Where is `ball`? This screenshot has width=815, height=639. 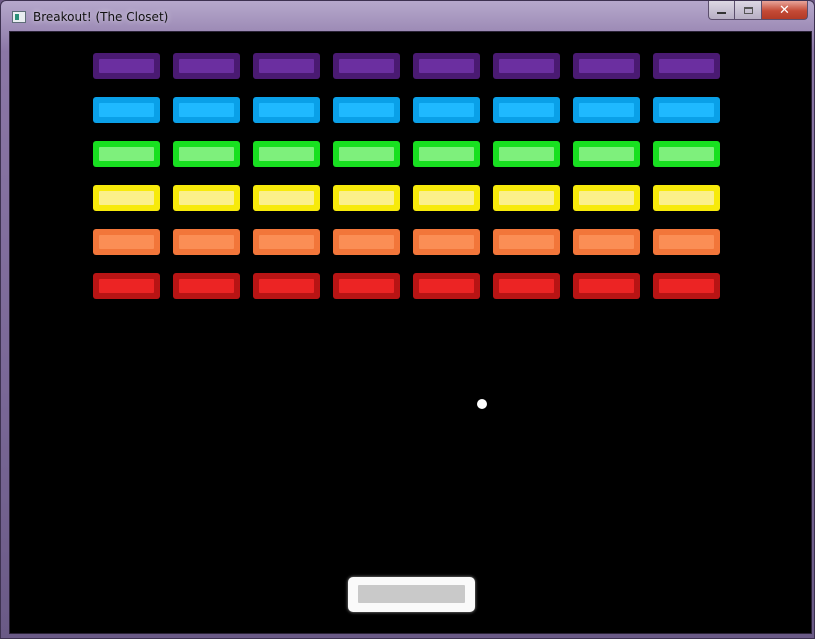 ball is located at coordinates (482, 404).